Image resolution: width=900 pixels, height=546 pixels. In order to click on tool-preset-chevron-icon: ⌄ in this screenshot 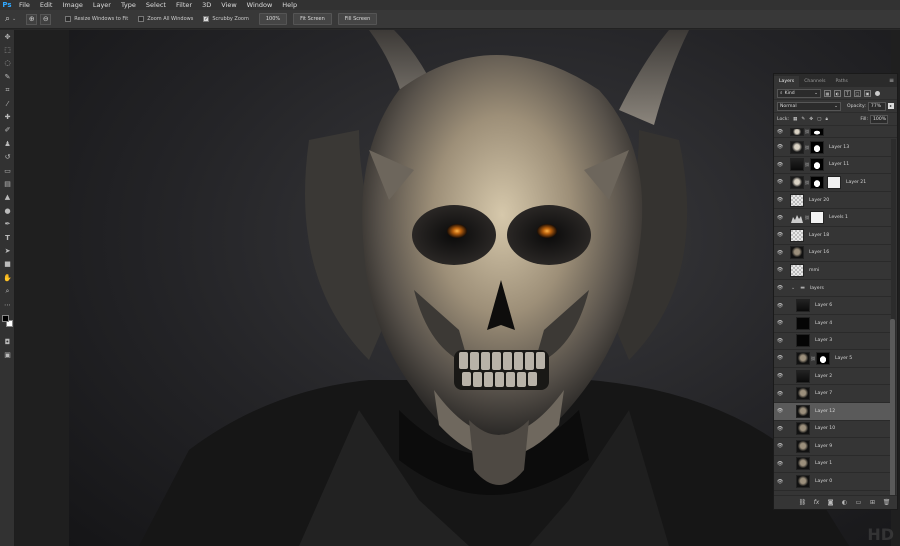, I will do `click(14, 19)`.